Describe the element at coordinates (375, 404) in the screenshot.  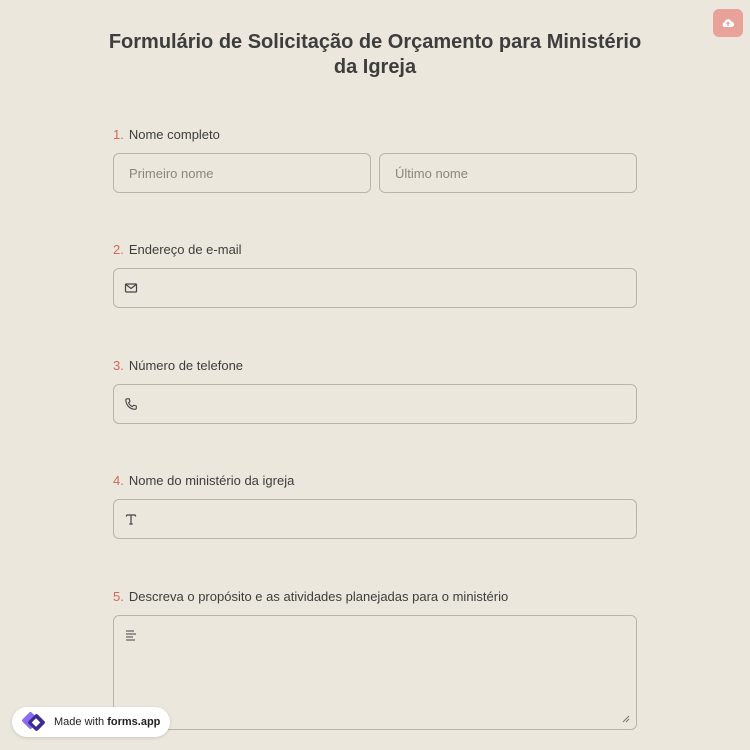
I see `phone-field` at that location.